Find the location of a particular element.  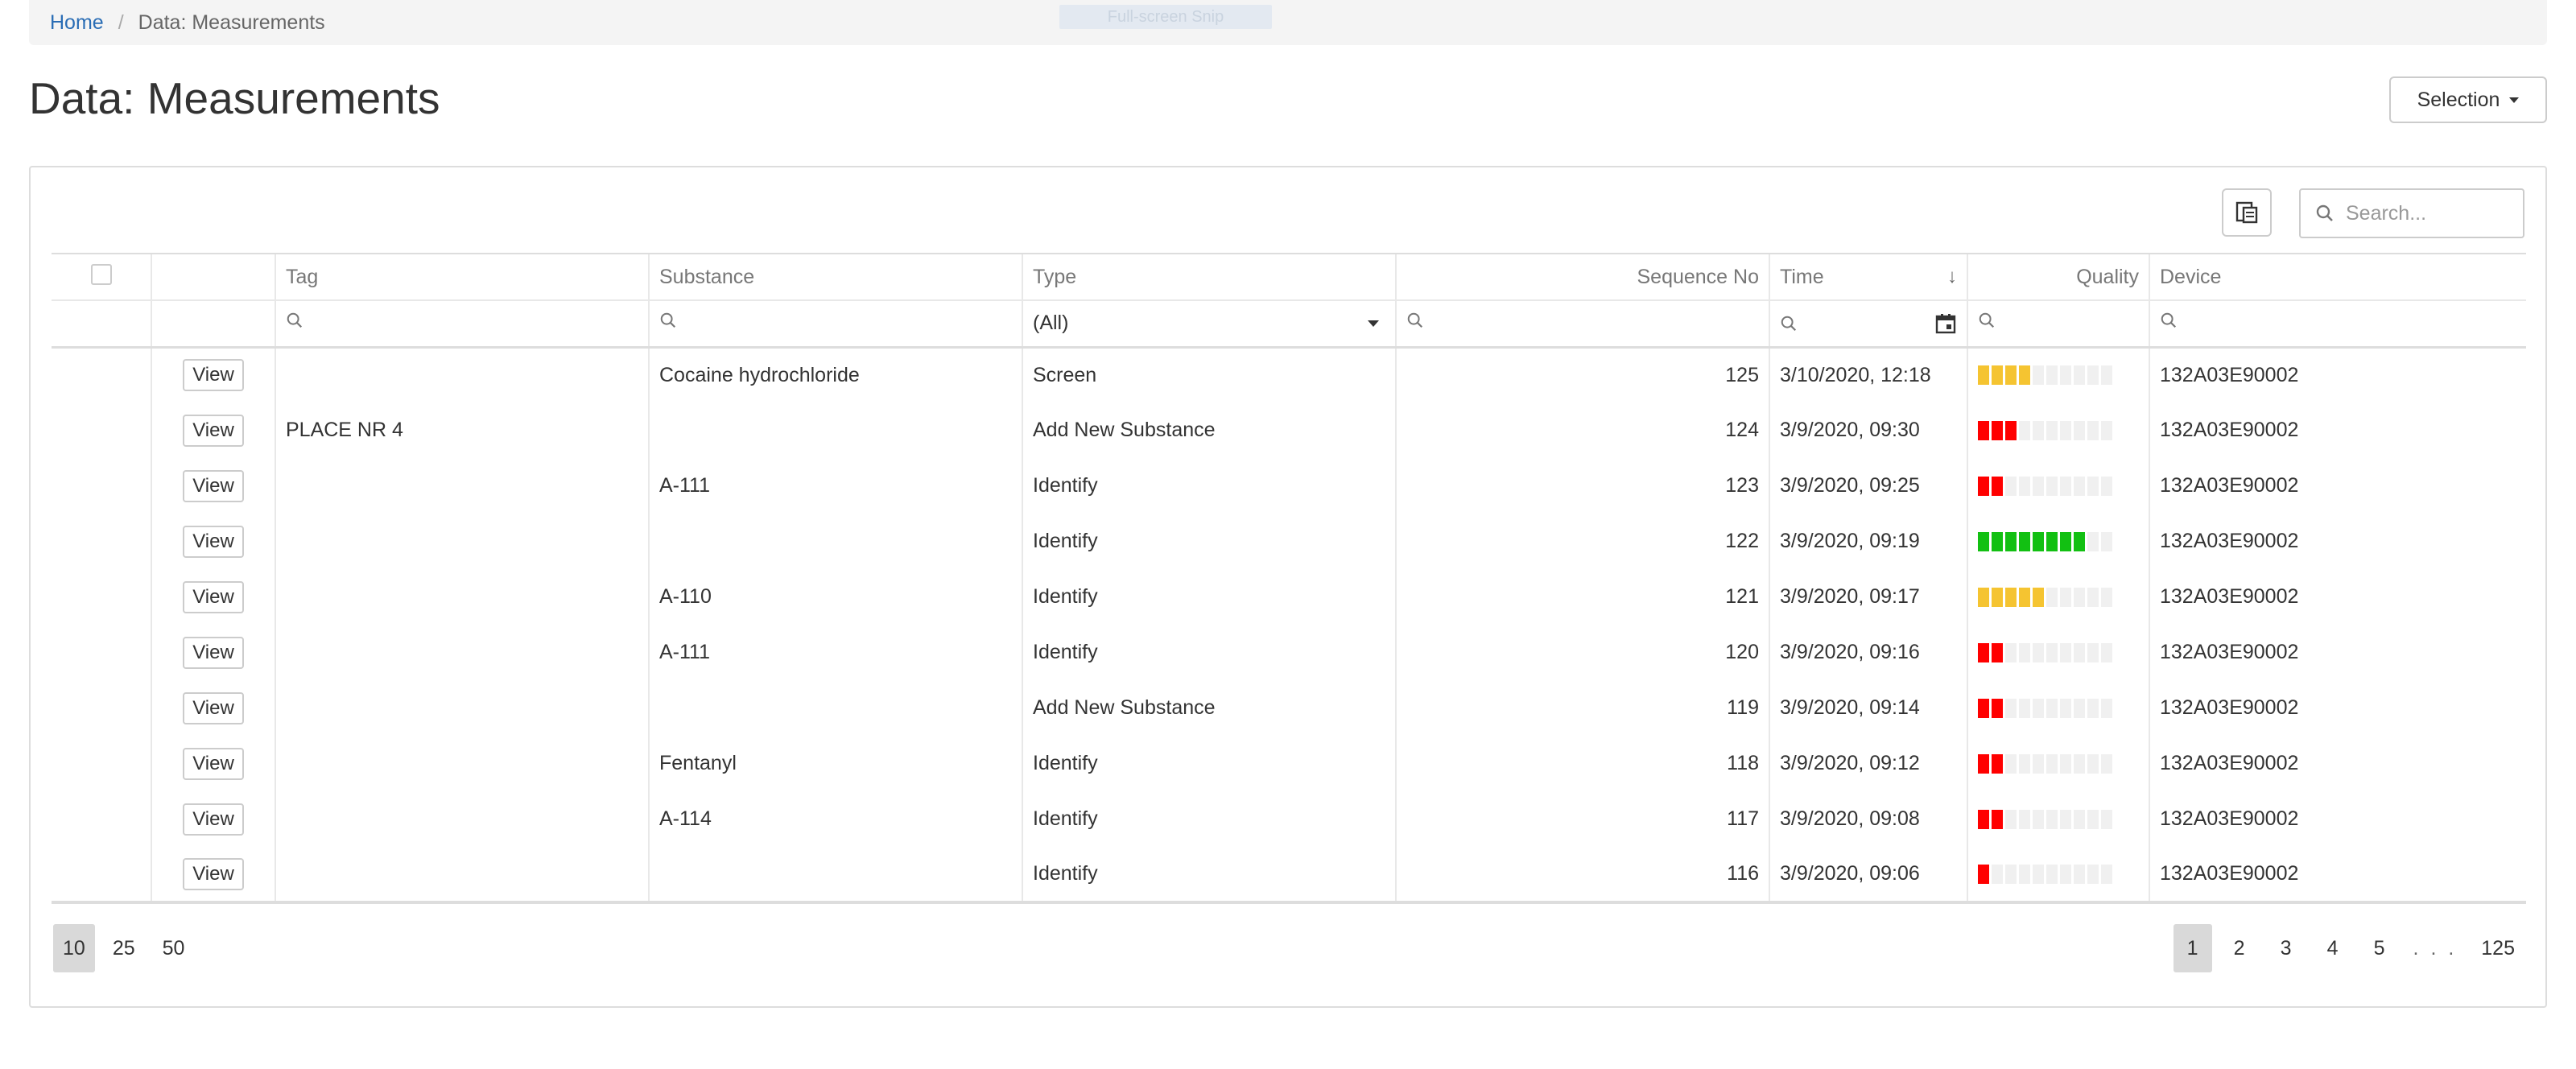

page-button: 5 is located at coordinates (2379, 948).